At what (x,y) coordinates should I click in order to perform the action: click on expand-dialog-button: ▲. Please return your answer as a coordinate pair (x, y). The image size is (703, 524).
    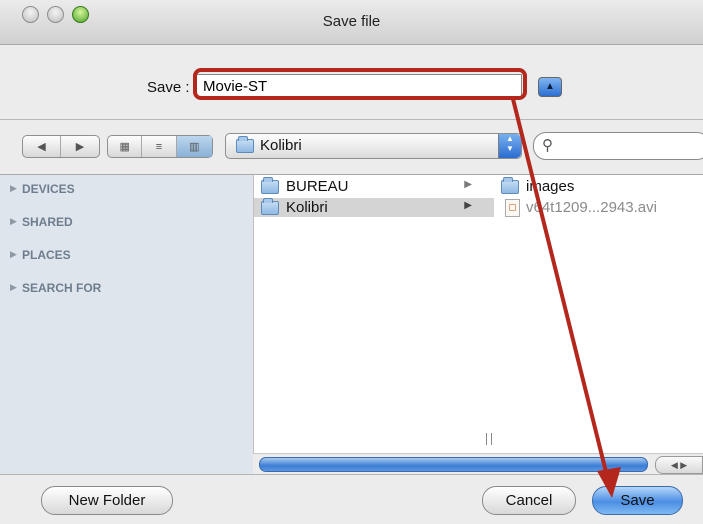
    Looking at the image, I should click on (550, 87).